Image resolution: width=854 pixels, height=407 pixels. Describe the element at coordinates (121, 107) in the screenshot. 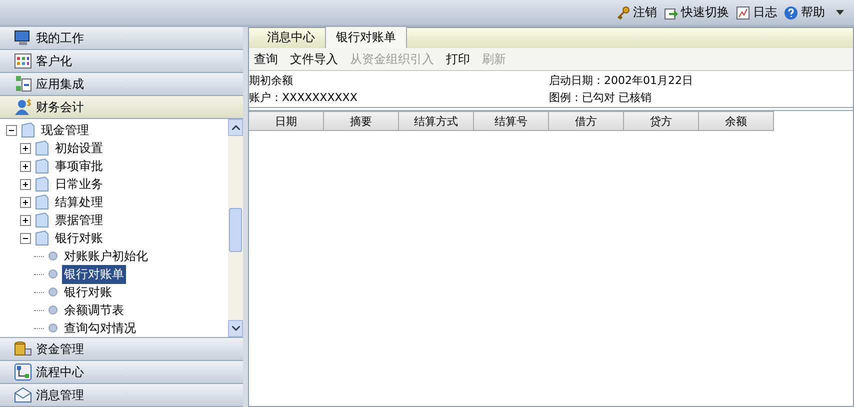

I see `sidebar-section: 财务会计` at that location.